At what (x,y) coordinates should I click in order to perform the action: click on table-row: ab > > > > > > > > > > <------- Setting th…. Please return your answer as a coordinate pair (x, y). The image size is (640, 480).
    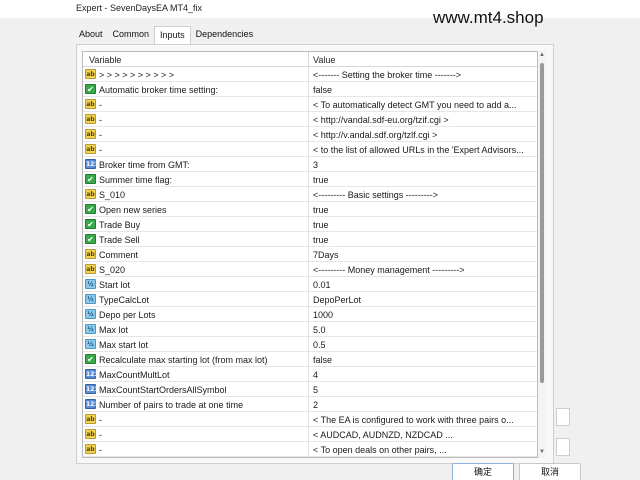
    Looking at the image, I should click on (310, 74).